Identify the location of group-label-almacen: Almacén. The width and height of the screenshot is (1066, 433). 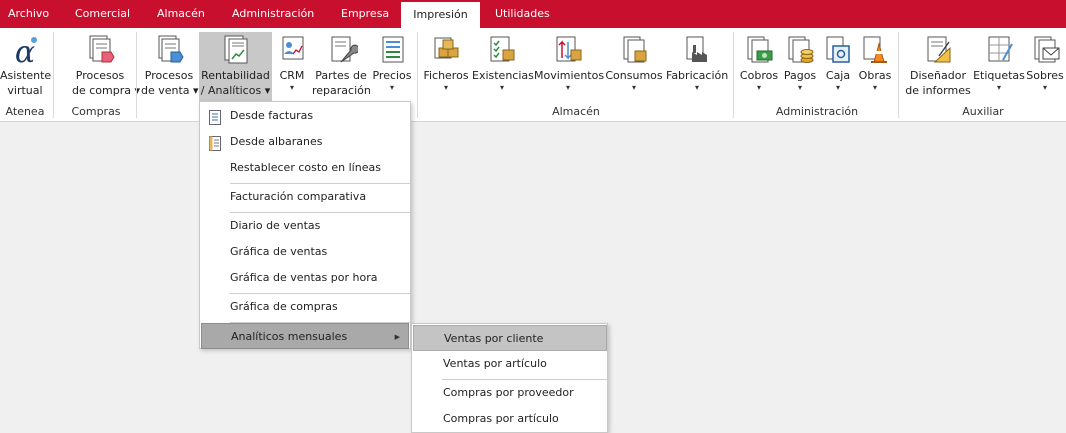
(576, 111).